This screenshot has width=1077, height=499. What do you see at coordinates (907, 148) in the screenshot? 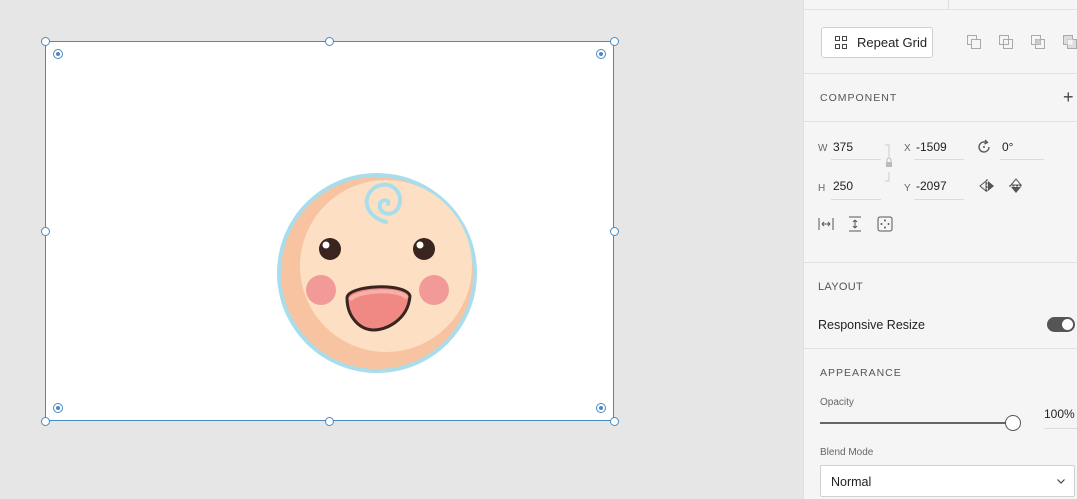
I see `x-label: X` at bounding box center [907, 148].